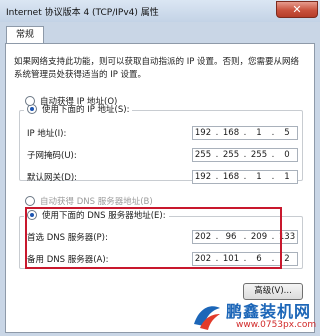  What do you see at coordinates (82, 13) in the screenshot?
I see `window-title: Internet 协议版本 4 (TCP/IPv4) 属性` at bounding box center [82, 13].